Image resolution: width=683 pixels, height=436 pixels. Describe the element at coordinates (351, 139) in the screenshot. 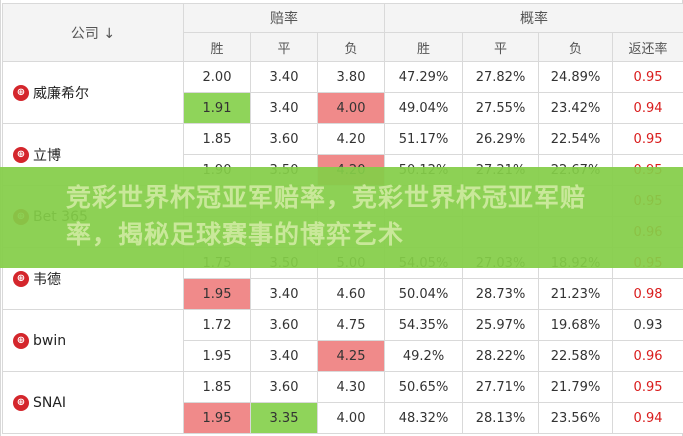

I see `odds-lose-cell: 4.20` at that location.